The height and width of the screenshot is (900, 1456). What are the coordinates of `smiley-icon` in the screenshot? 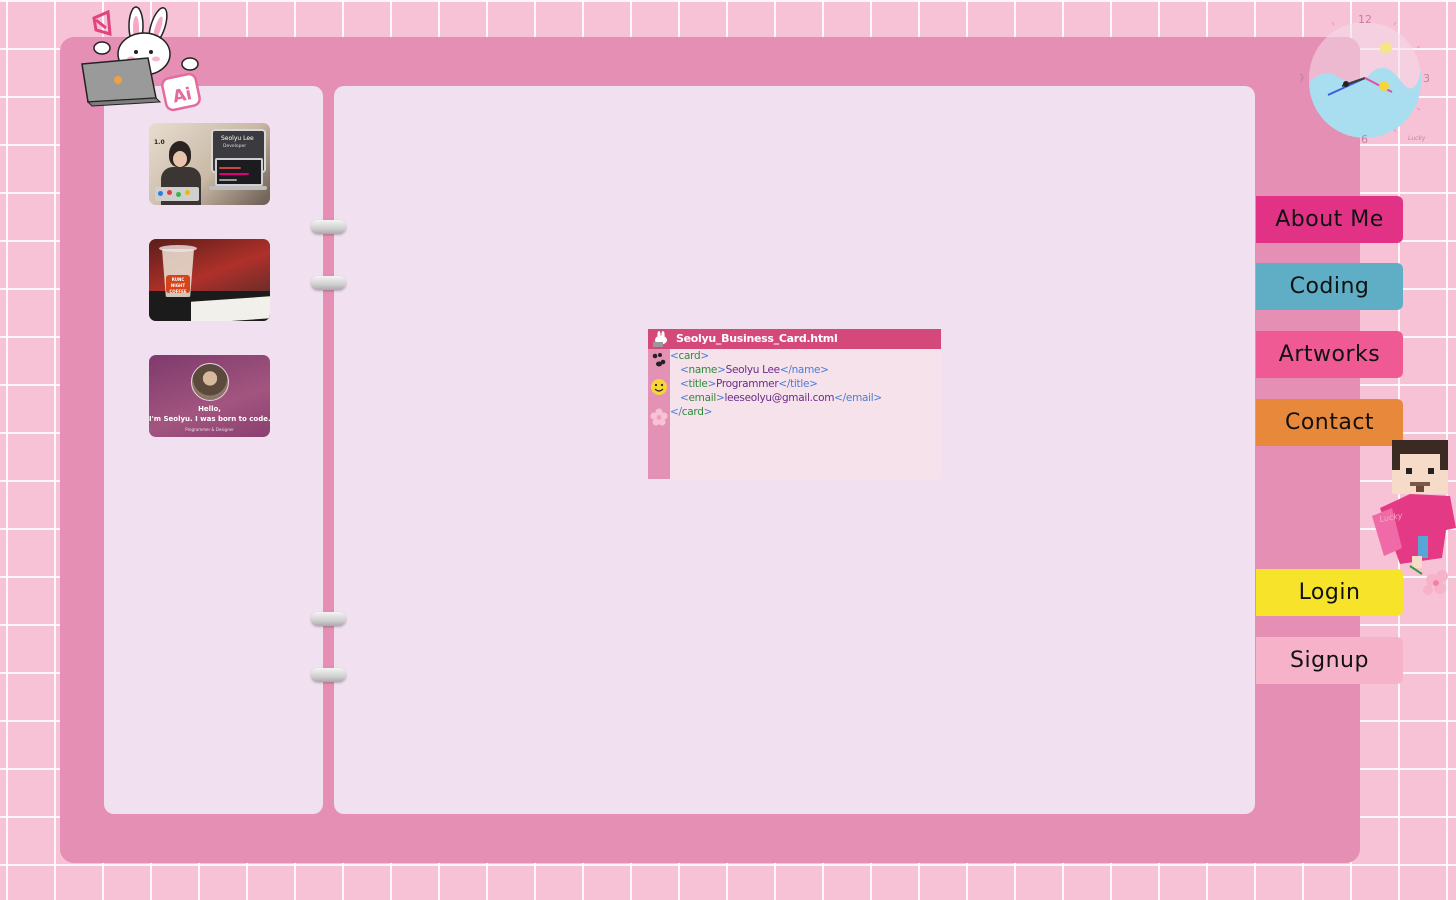 It's located at (659, 387).